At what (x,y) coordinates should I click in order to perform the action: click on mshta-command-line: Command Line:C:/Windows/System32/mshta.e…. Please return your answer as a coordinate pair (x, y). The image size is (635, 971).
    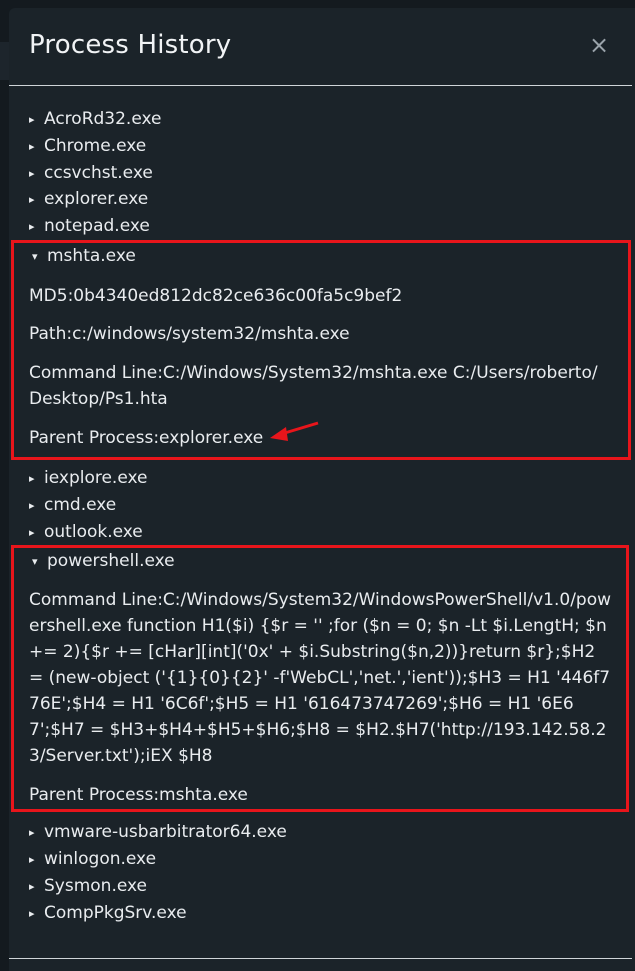
    Looking at the image, I should click on (313, 385).